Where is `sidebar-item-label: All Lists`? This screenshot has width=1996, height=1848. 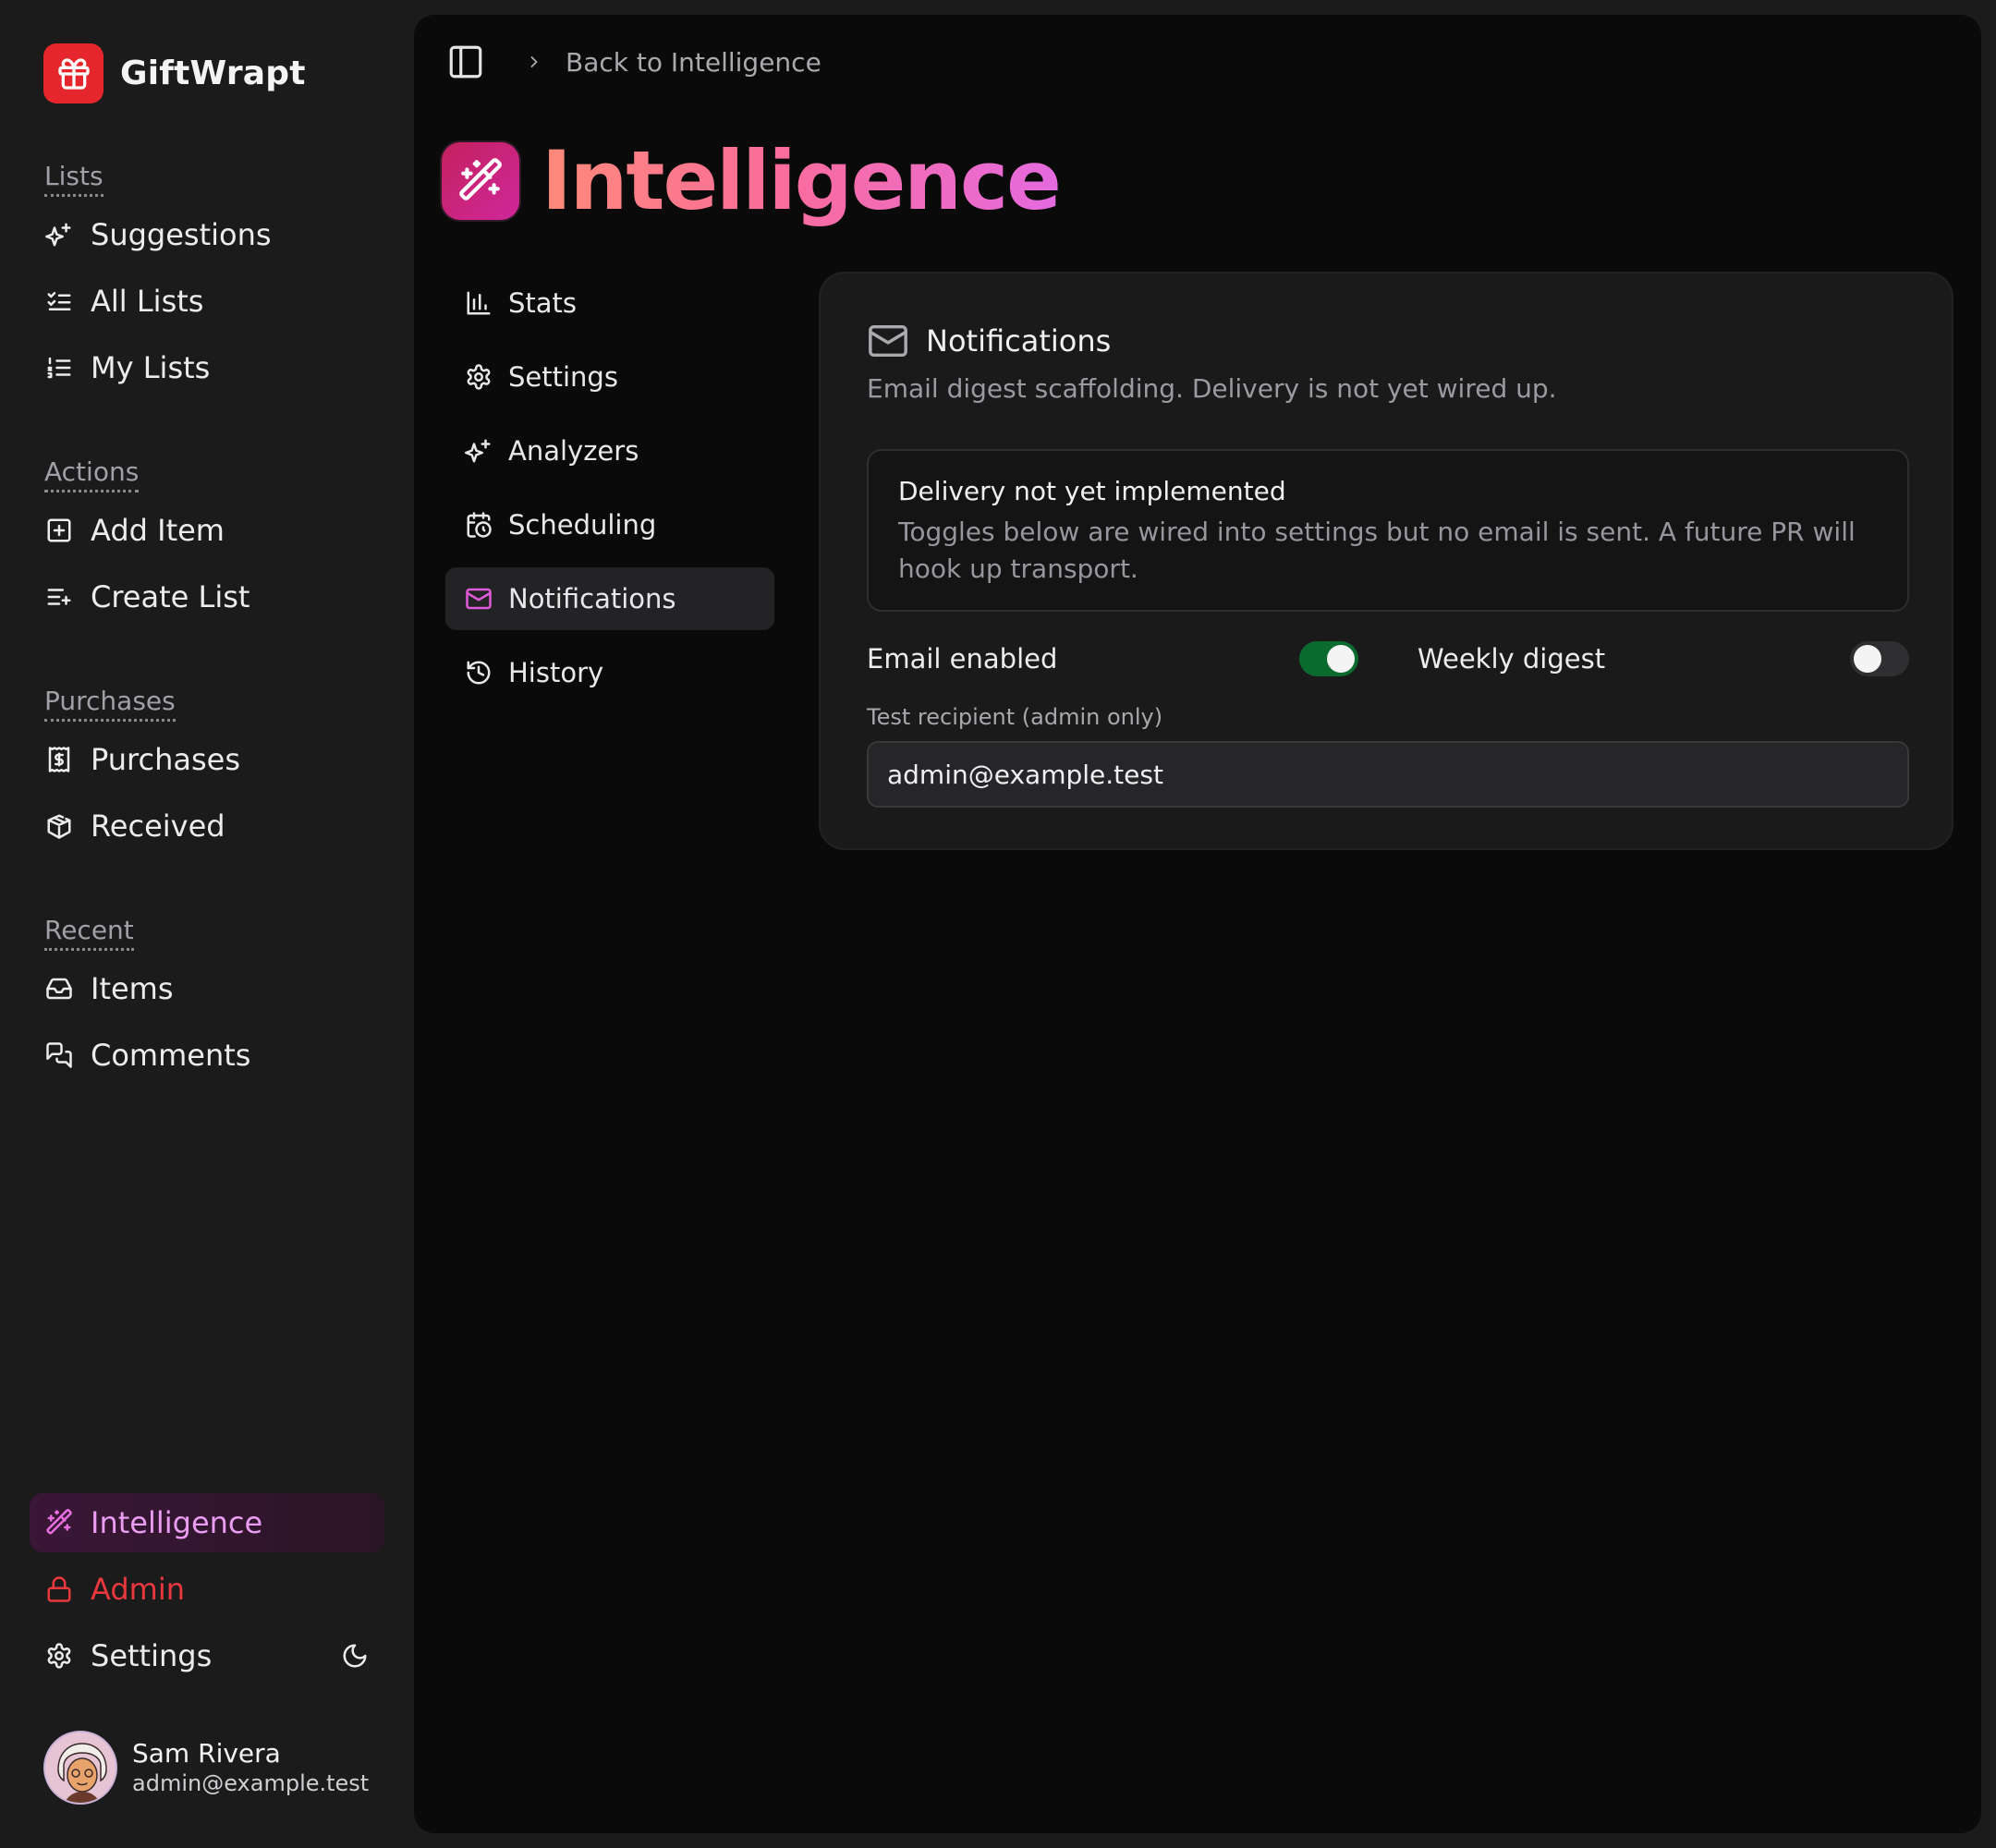 sidebar-item-label: All Lists is located at coordinates (147, 301).